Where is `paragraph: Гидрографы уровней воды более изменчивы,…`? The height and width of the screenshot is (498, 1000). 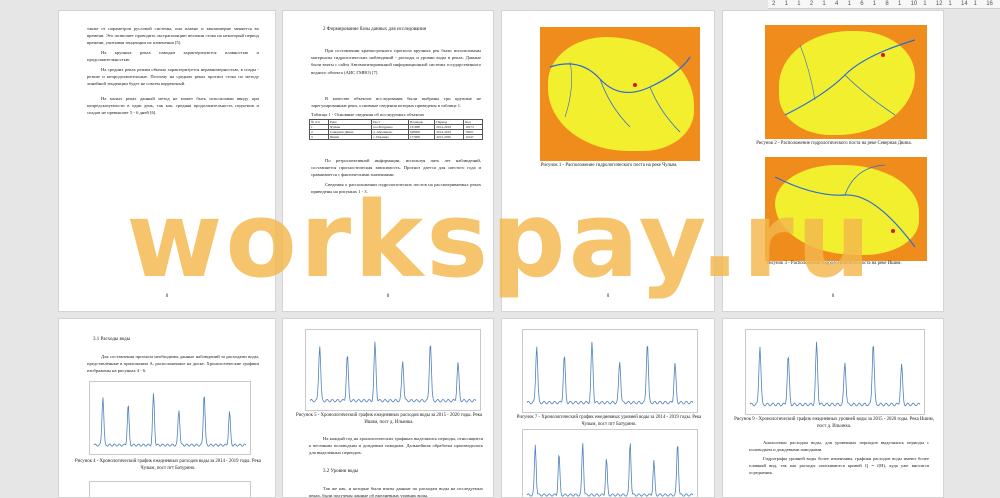 paragraph: Гидрографы уровней воды более изменчивы,… is located at coordinates (839, 466).